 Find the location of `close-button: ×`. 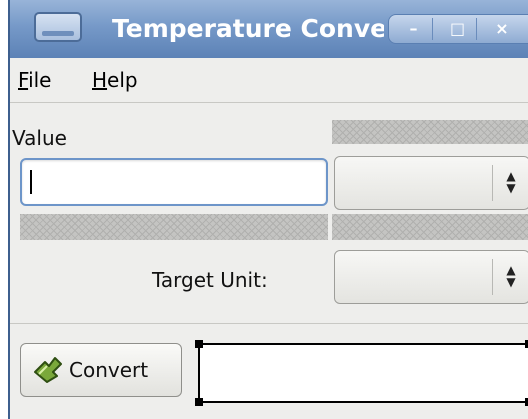

close-button: × is located at coordinates (502, 29).